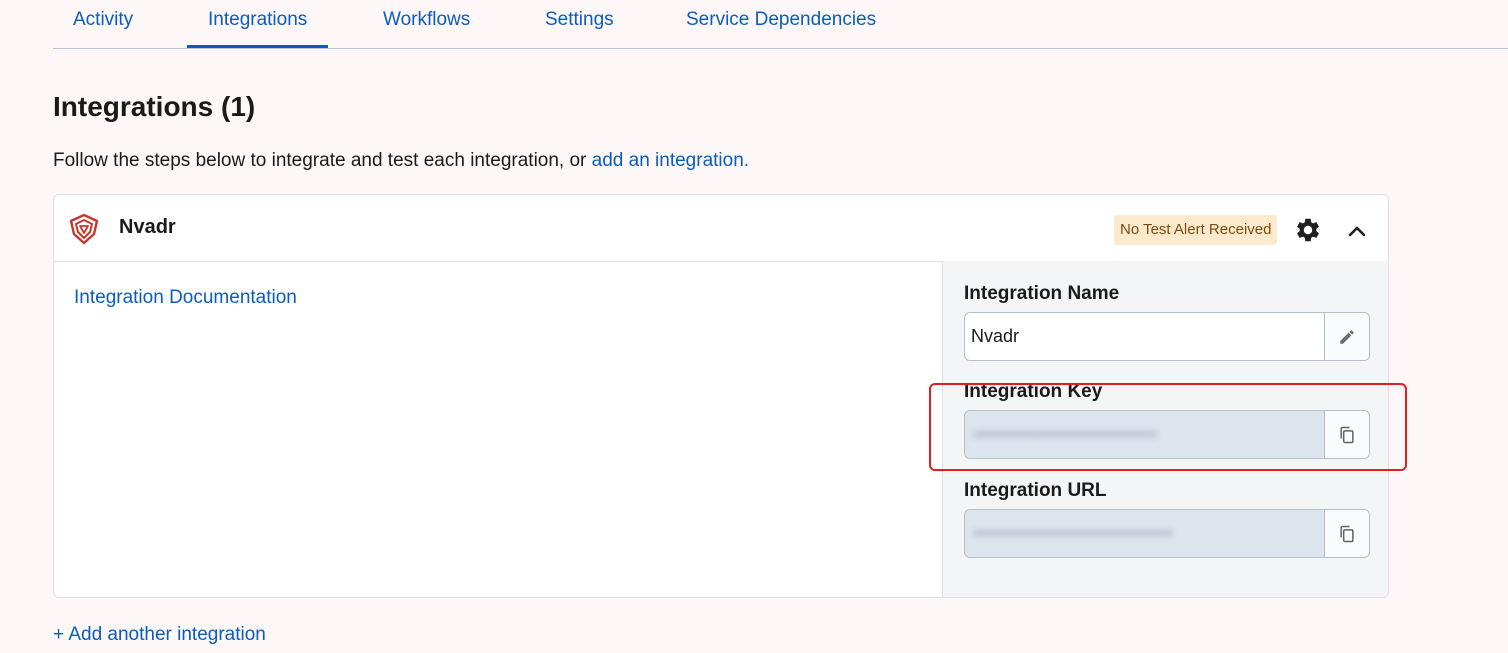 This screenshot has width=1508, height=653. Describe the element at coordinates (147, 227) in the screenshot. I see `integration-name: Nvadr` at that location.